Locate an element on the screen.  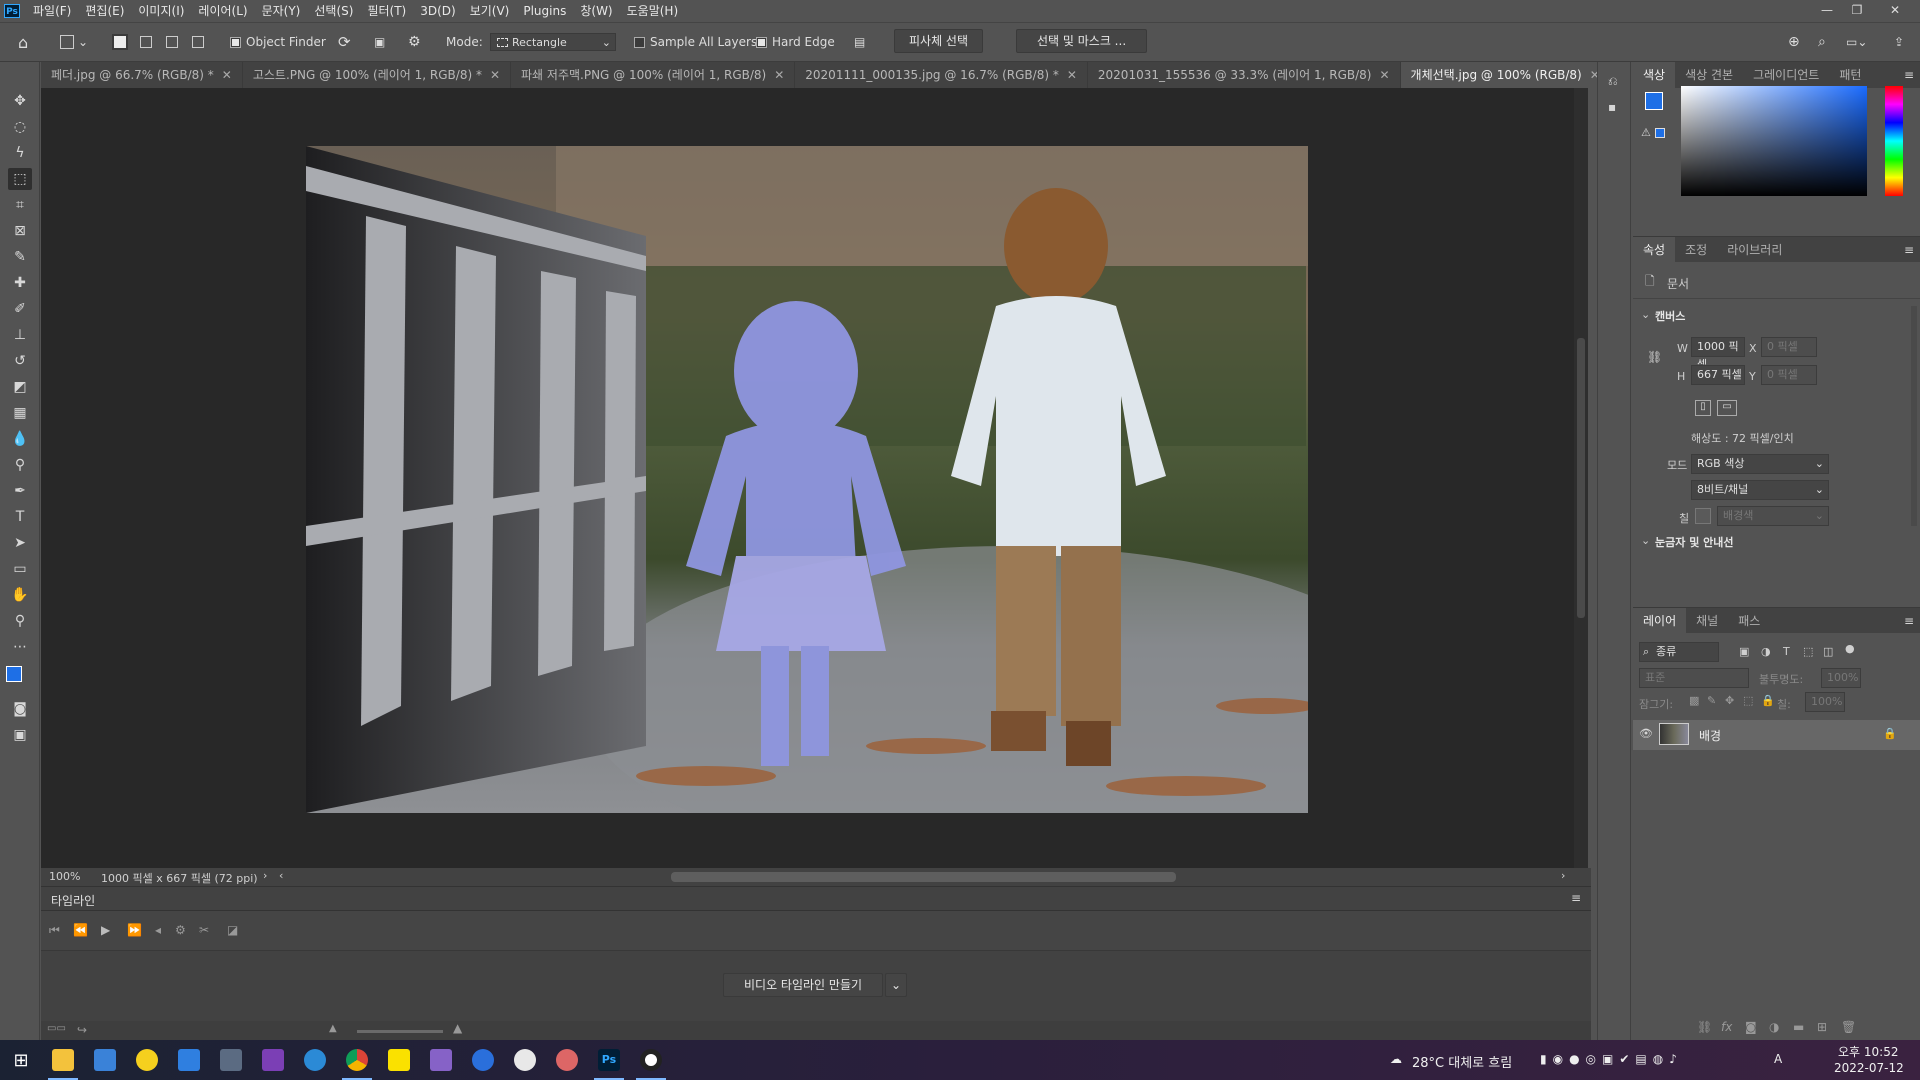
next-frame-icon: ⏩ is located at coordinates (134, 930).